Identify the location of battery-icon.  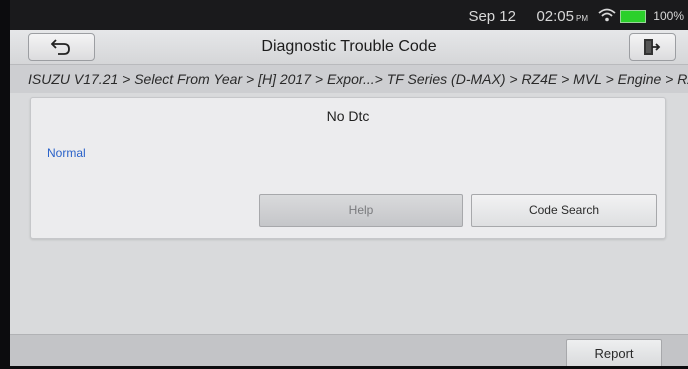
(633, 16).